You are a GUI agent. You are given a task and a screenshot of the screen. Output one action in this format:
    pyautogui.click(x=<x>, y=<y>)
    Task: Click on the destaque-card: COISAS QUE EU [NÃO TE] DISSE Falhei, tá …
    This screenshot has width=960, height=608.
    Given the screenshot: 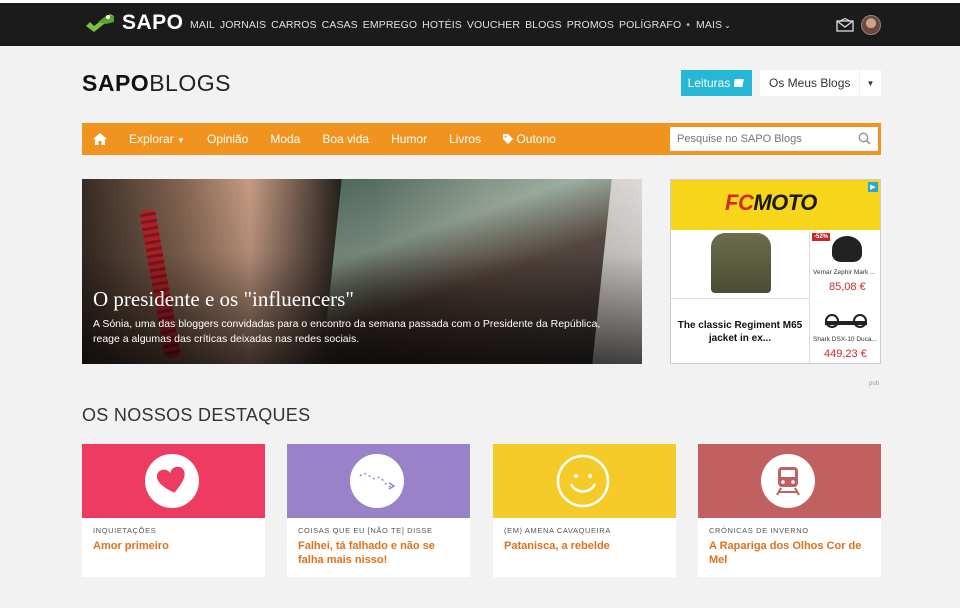 What is the action you would take?
    pyautogui.click(x=378, y=510)
    